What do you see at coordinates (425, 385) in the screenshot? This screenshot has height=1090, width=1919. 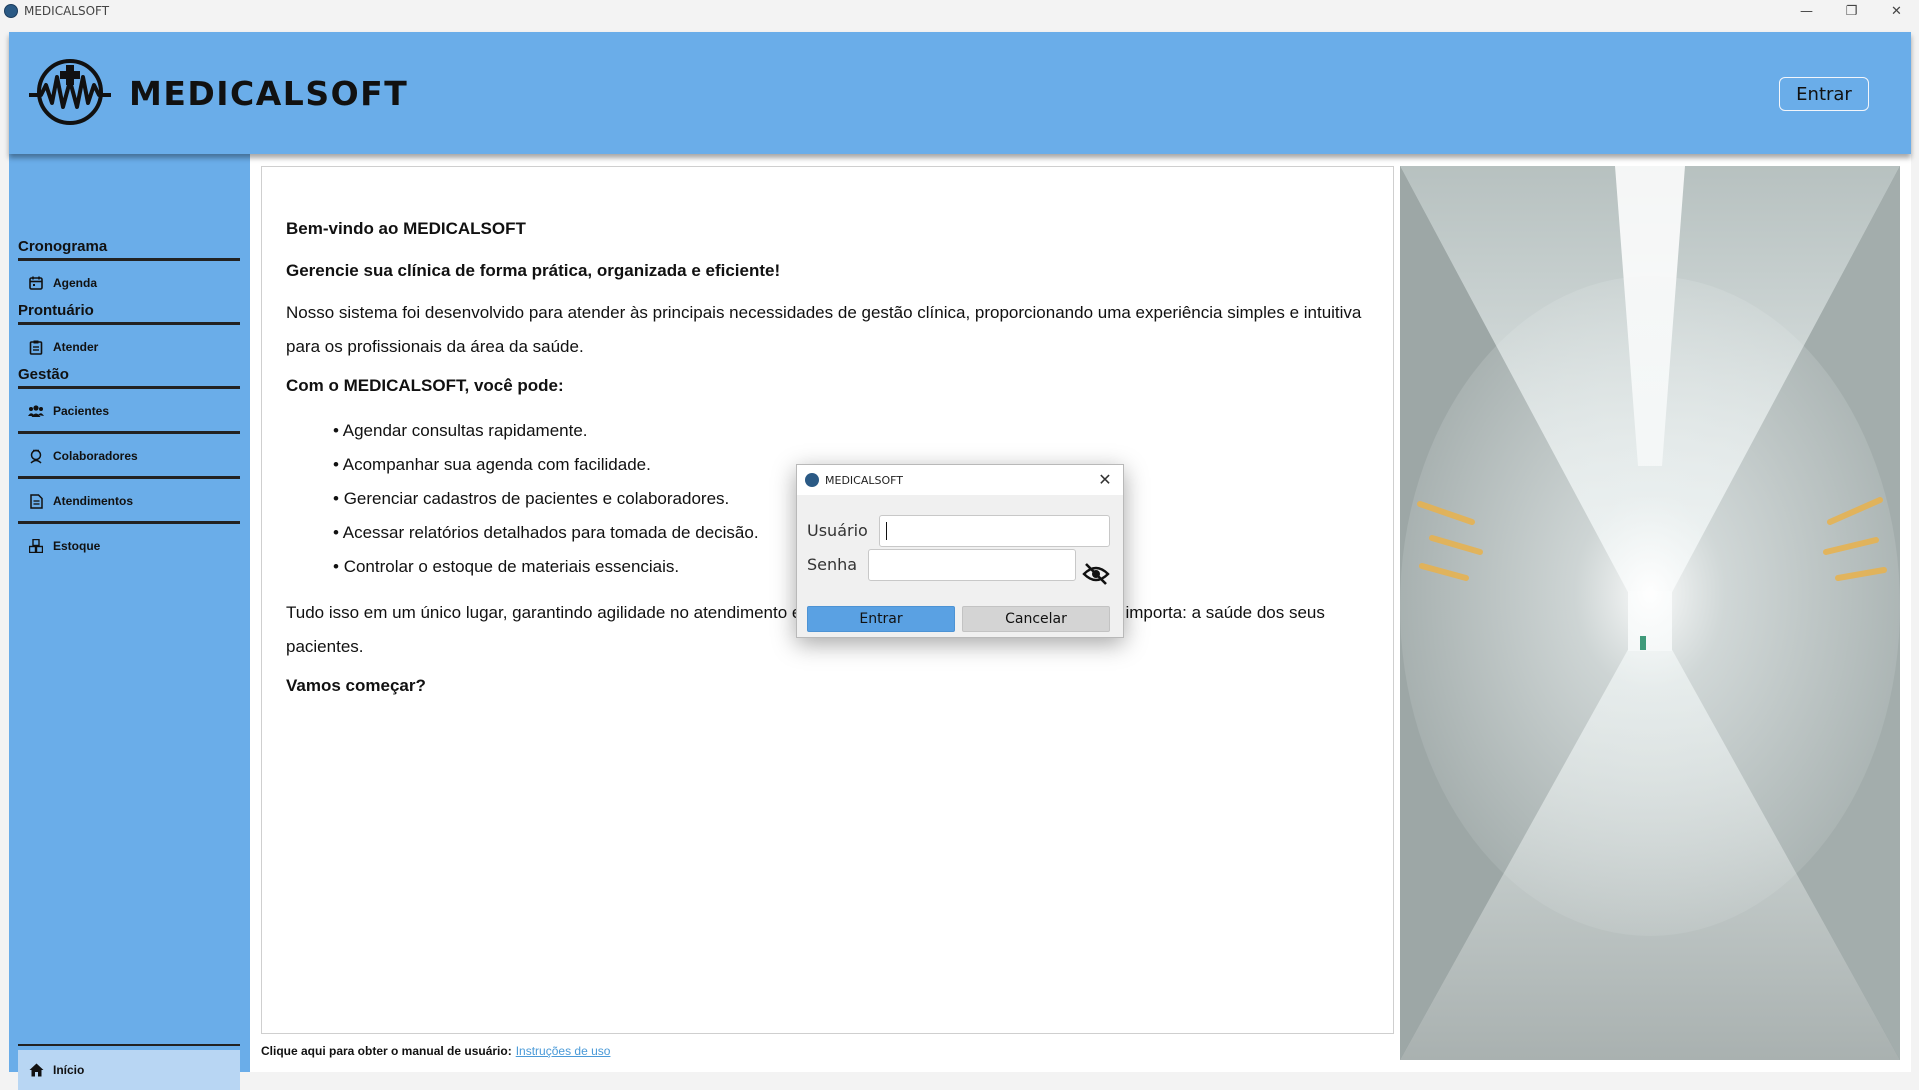 I see `features-heading: Com o MEDICALSOFT, você pode:` at bounding box center [425, 385].